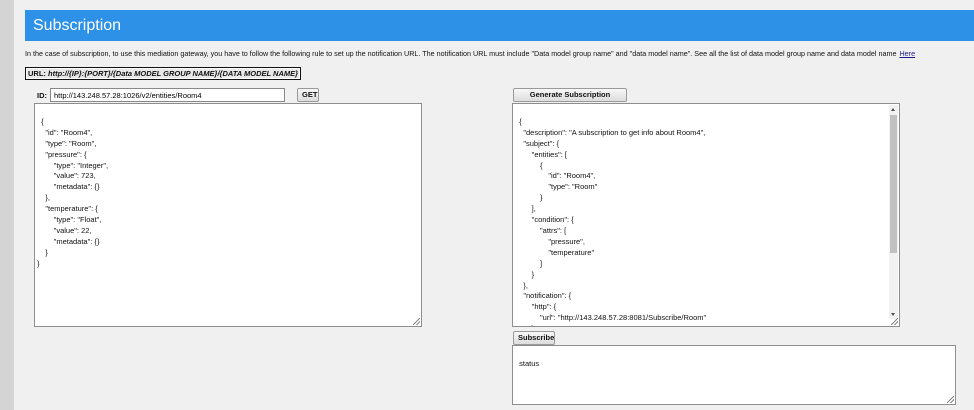 Image resolution: width=974 pixels, height=410 pixels. Describe the element at coordinates (893, 314) in the screenshot. I see `arrow-down-icon` at that location.